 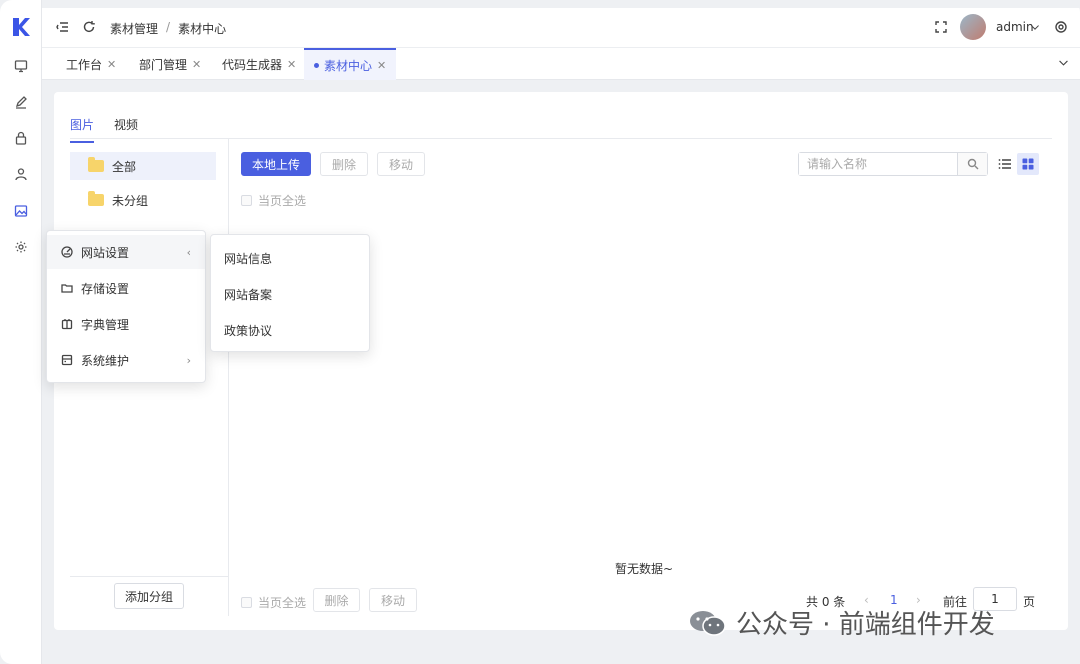 I want to click on menu-item-label: 系统维护, so click(x=105, y=360).